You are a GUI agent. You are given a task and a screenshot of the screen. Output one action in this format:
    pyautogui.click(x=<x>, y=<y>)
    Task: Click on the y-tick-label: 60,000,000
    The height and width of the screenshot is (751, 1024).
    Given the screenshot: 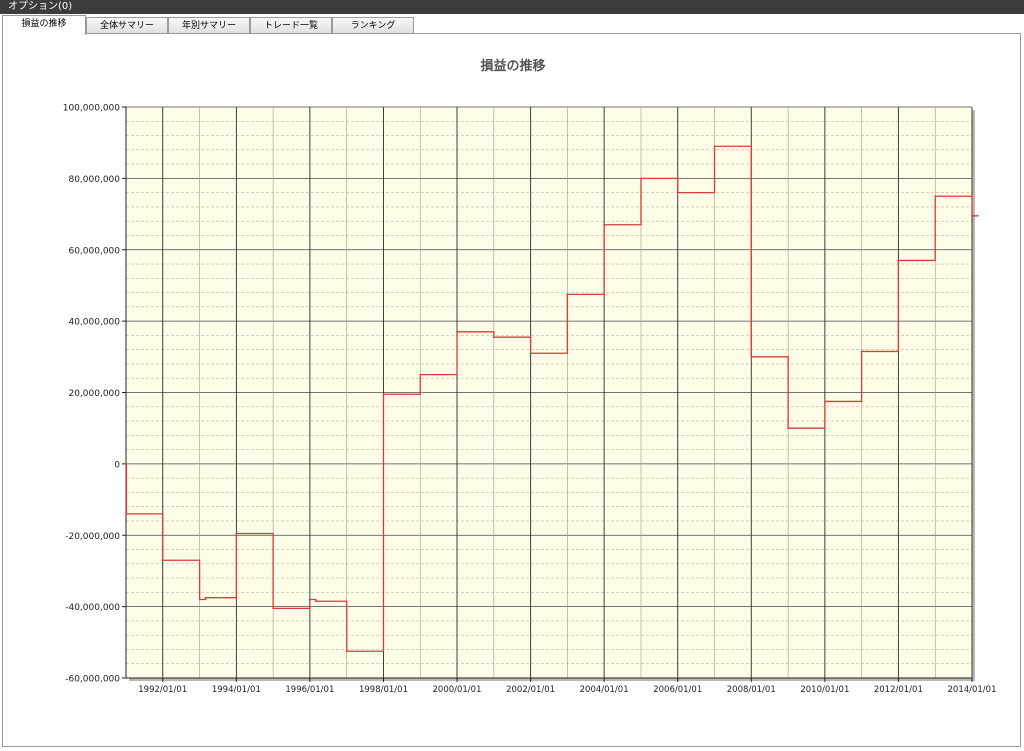 What is the action you would take?
    pyautogui.click(x=94, y=251)
    